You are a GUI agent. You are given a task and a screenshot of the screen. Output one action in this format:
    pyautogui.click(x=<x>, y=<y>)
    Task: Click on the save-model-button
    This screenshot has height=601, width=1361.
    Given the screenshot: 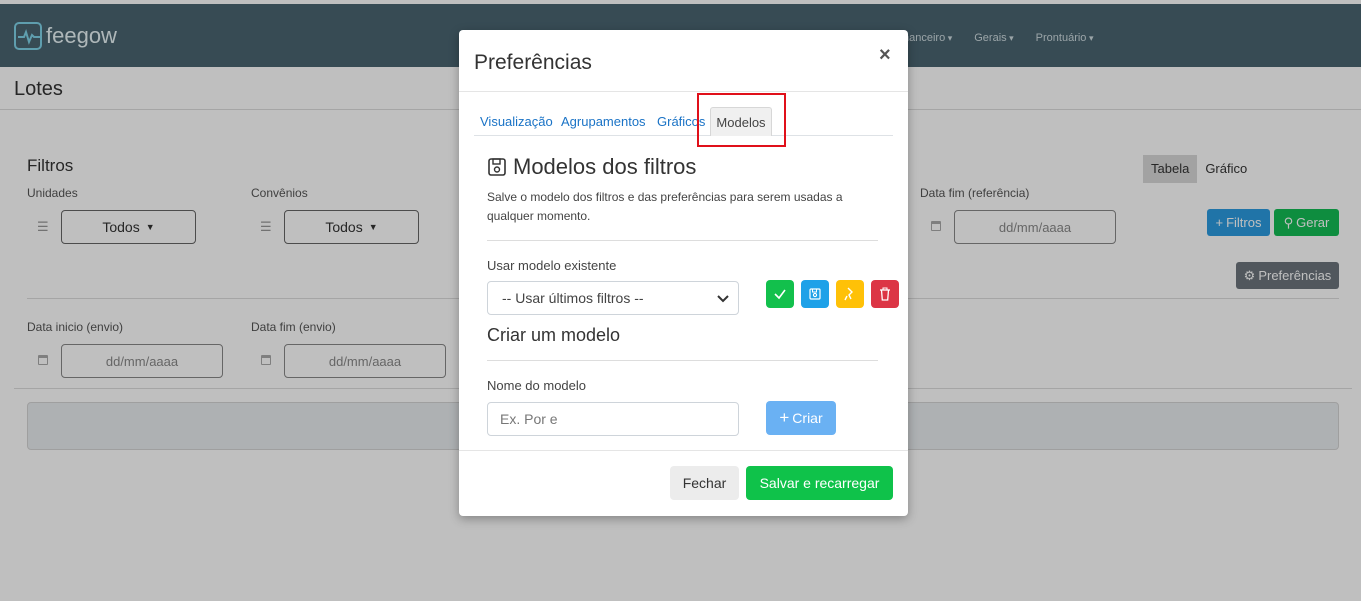 What is the action you would take?
    pyautogui.click(x=815, y=294)
    